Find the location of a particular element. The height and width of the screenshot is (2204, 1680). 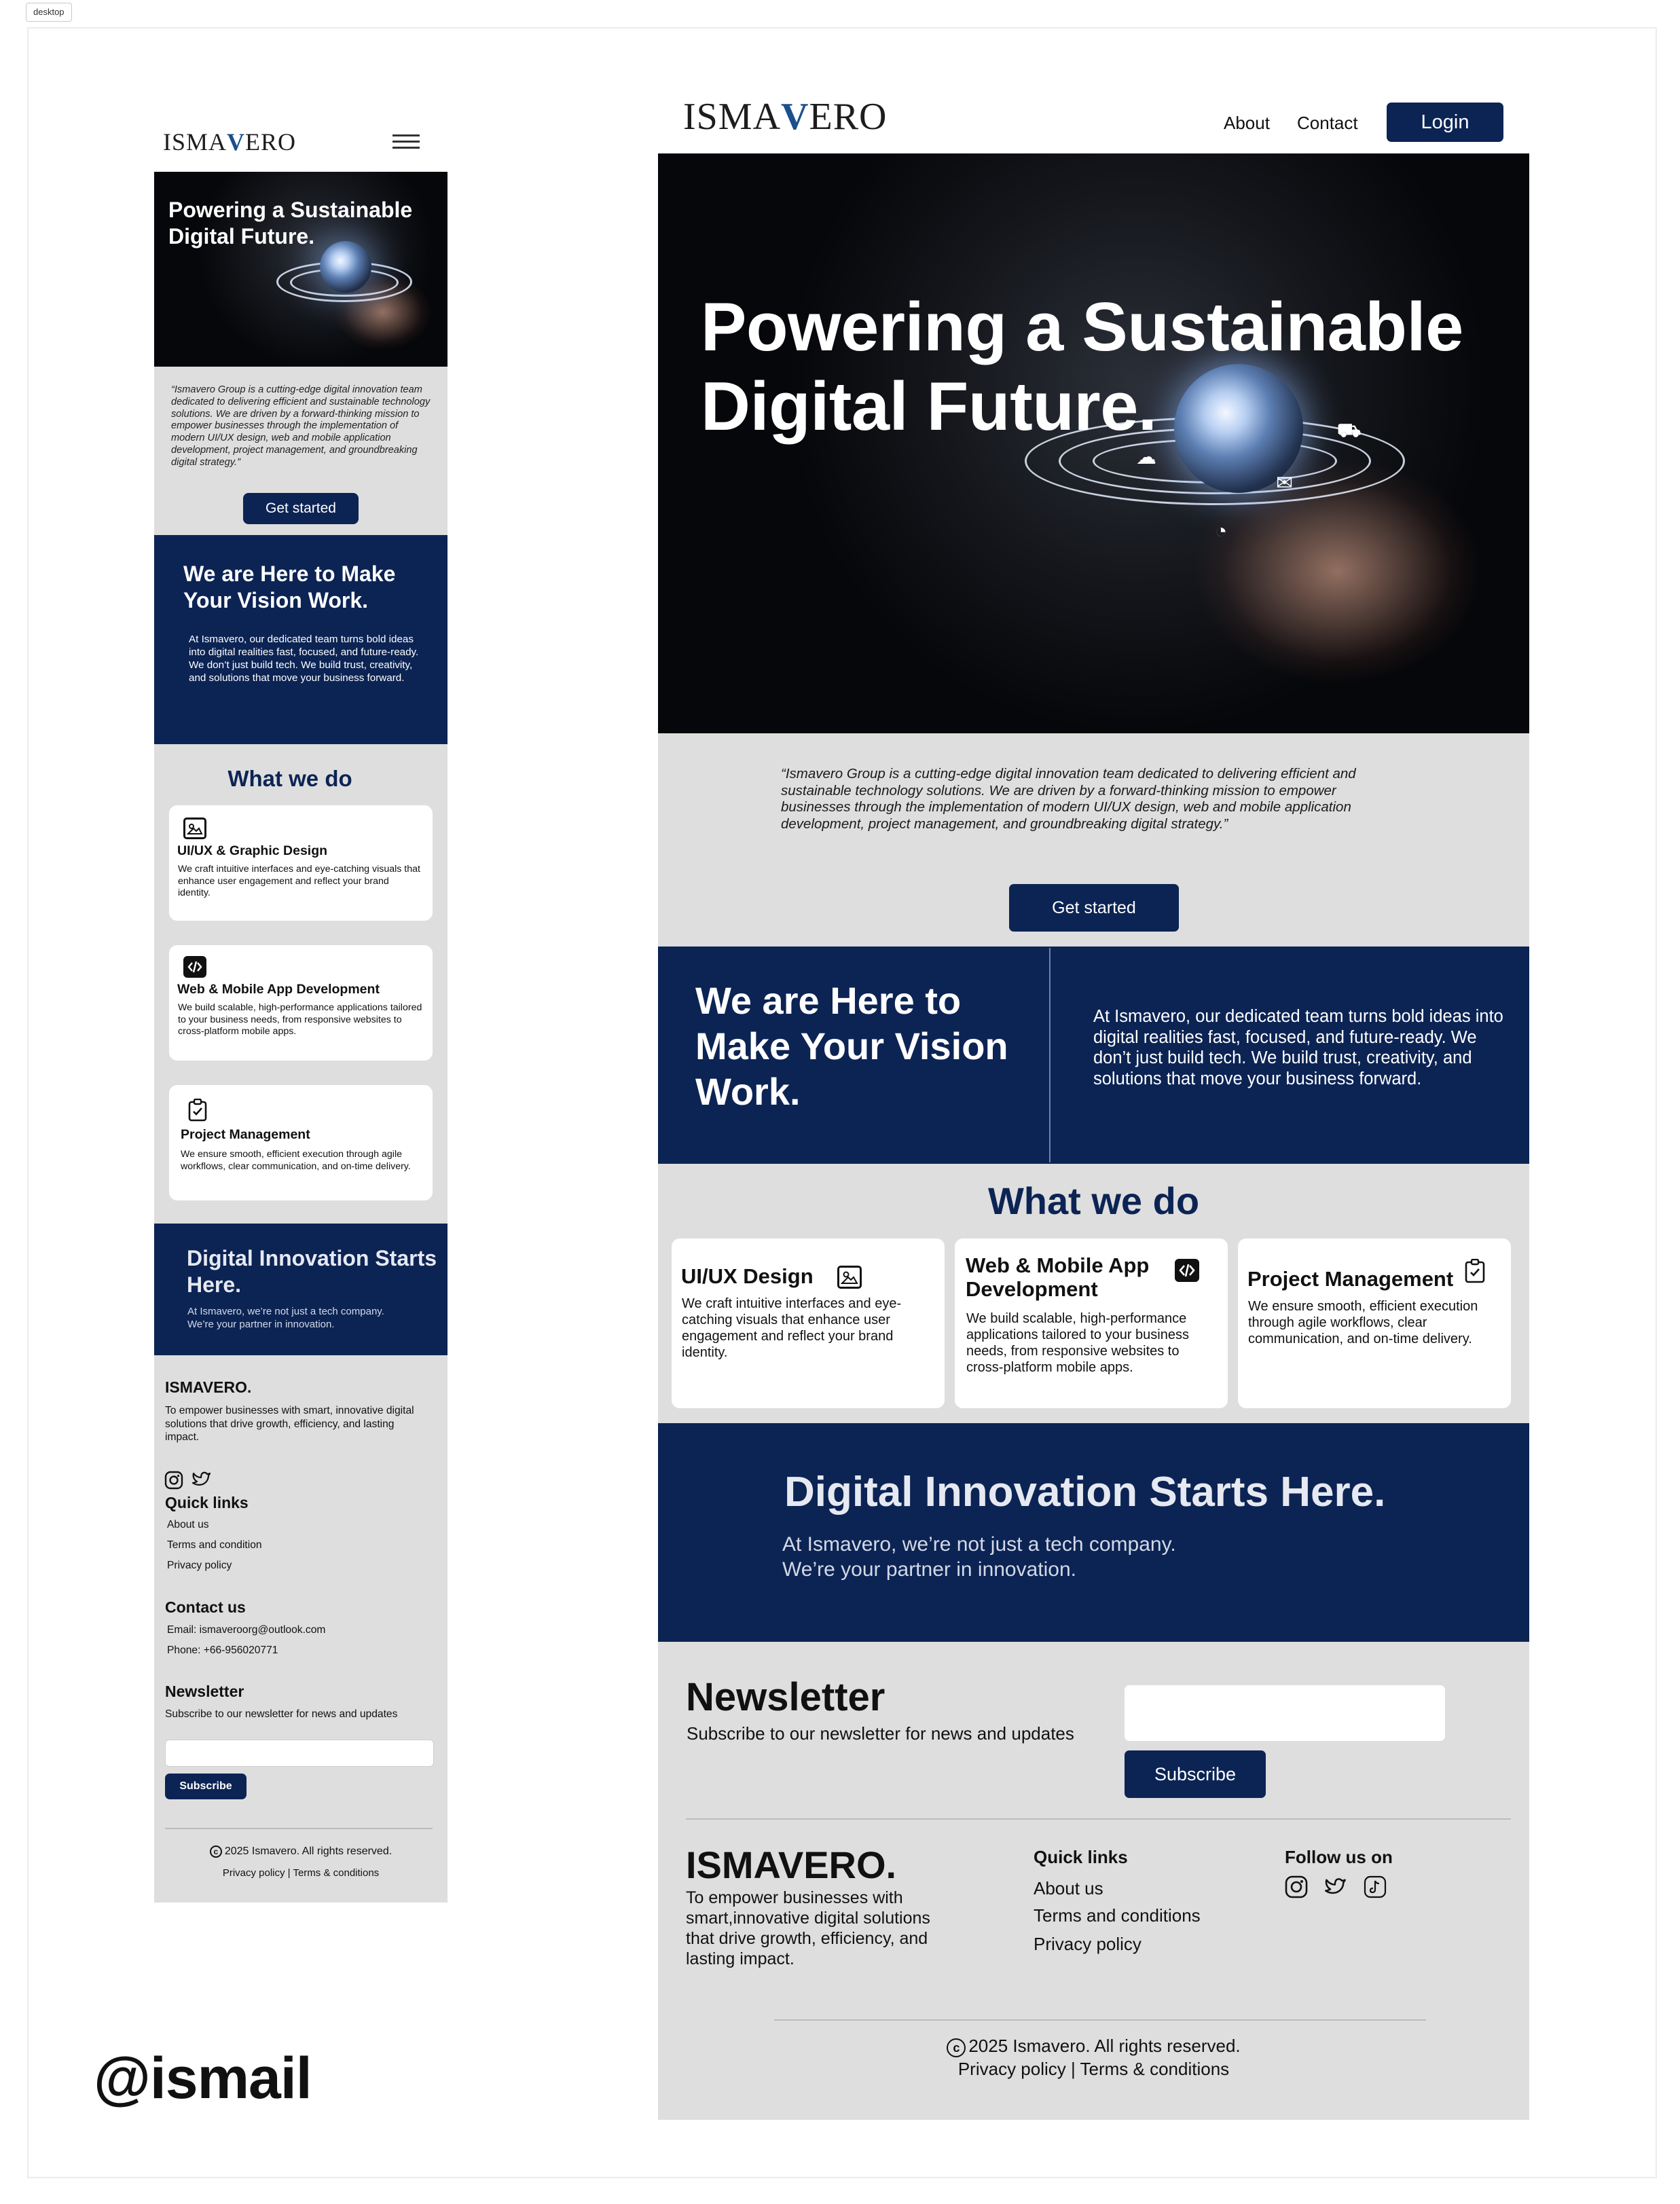

desktop-logo: ISMAVERO is located at coordinates (785, 117).